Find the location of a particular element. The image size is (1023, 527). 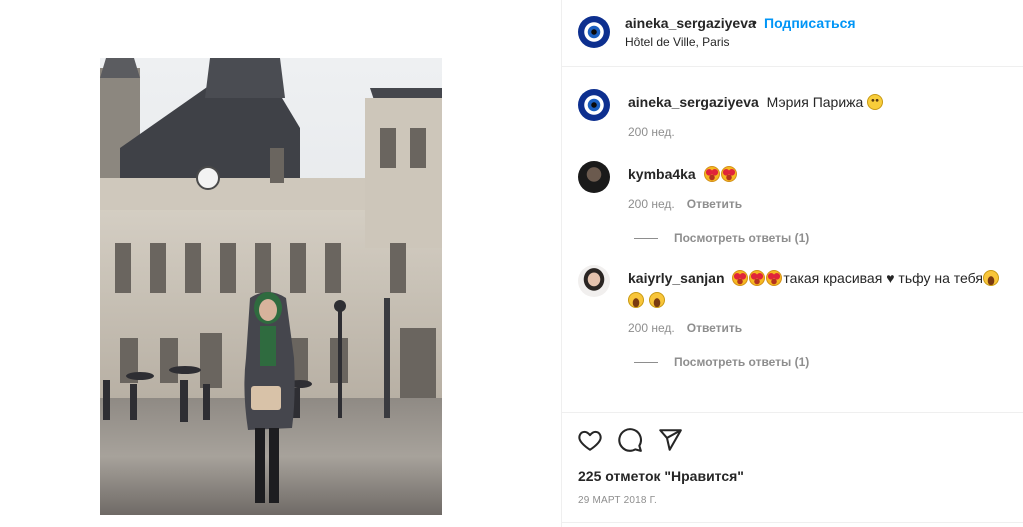

comment-username: kymba4ka is located at coordinates (662, 174).